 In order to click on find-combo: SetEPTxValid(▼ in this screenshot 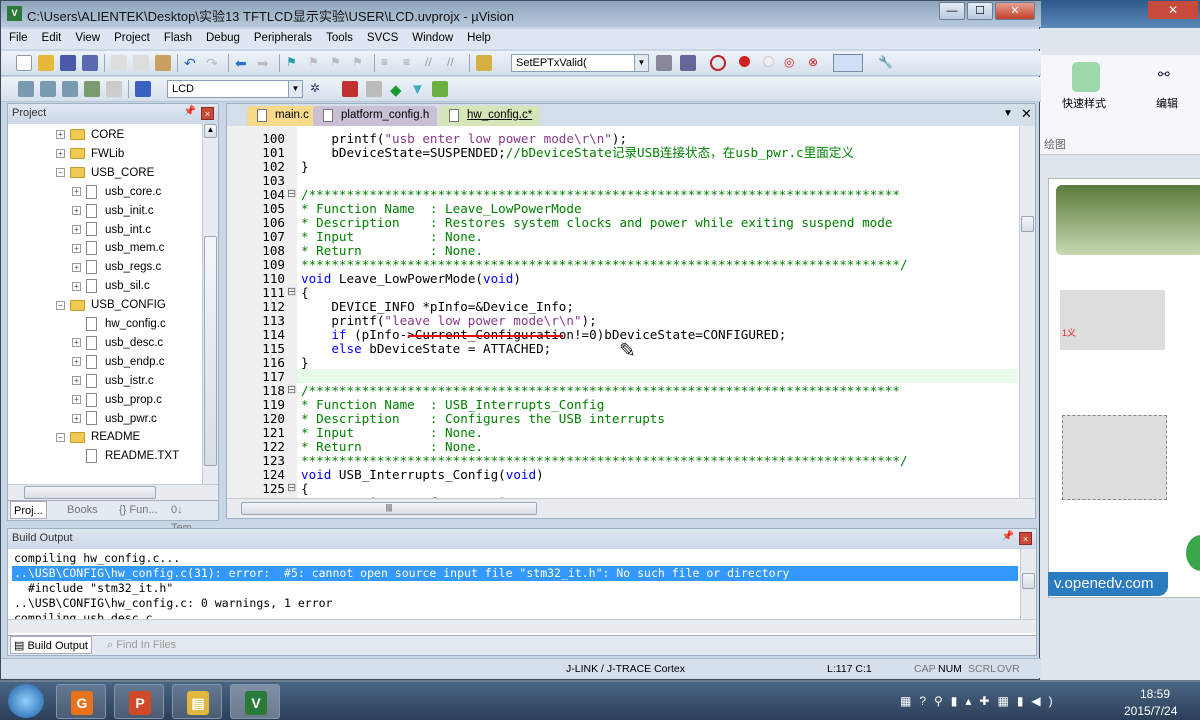, I will do `click(580, 63)`.